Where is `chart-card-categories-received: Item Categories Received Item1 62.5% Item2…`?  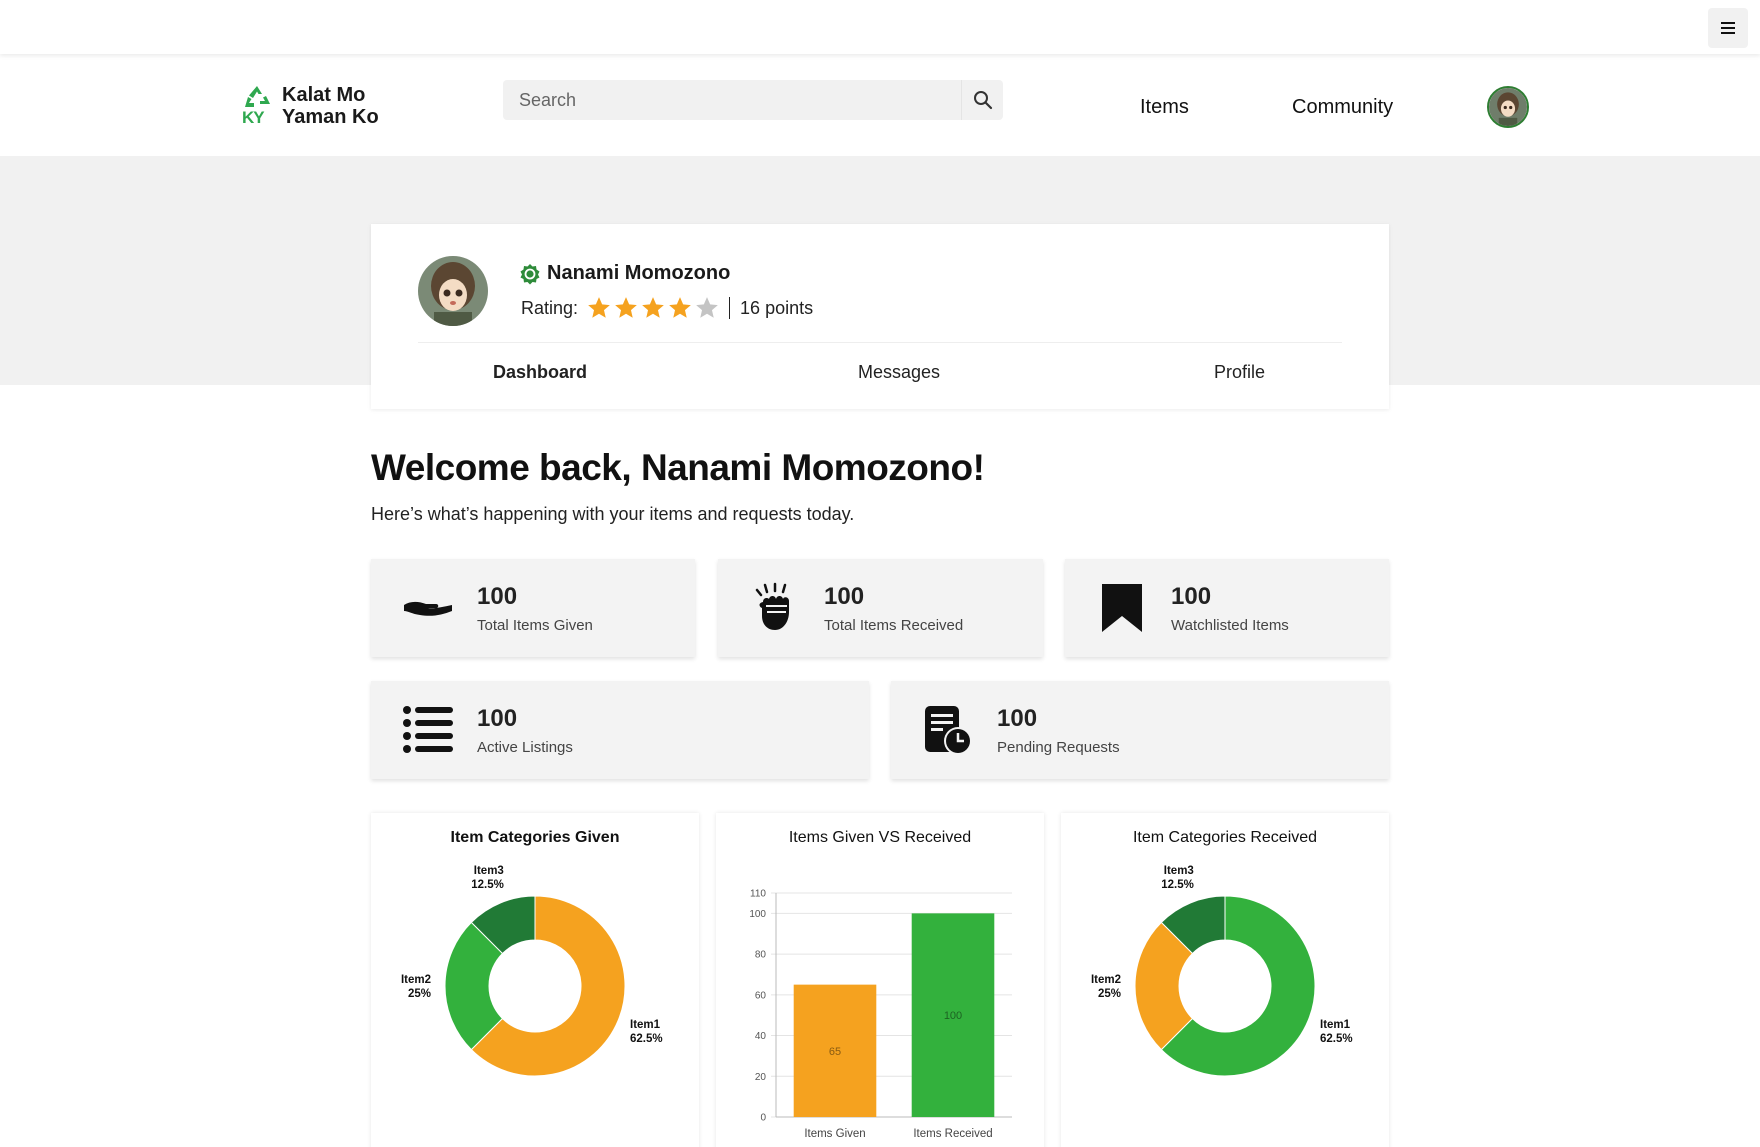 chart-card-categories-received: Item Categories Received Item1 62.5% Item2… is located at coordinates (1225, 980).